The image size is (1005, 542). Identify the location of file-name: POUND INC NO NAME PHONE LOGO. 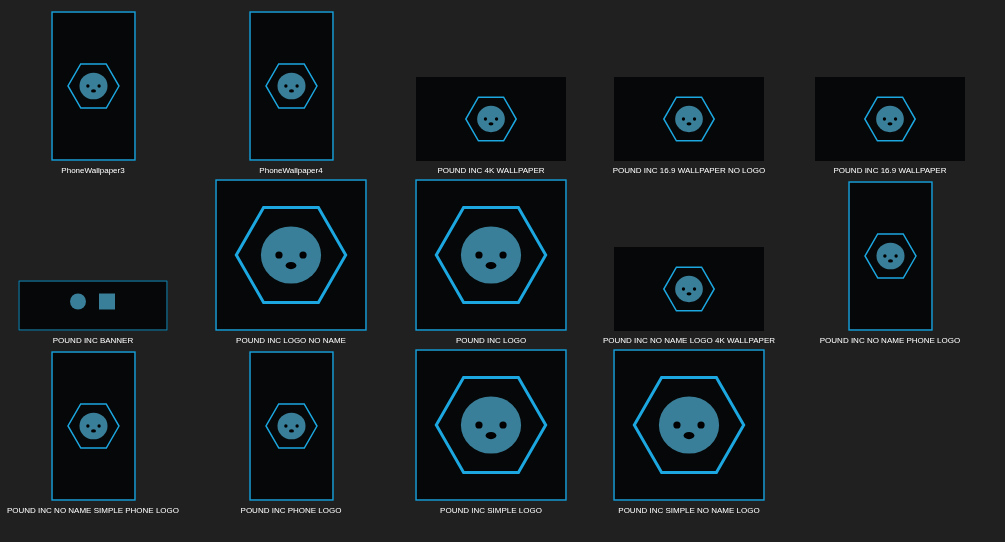
(890, 340).